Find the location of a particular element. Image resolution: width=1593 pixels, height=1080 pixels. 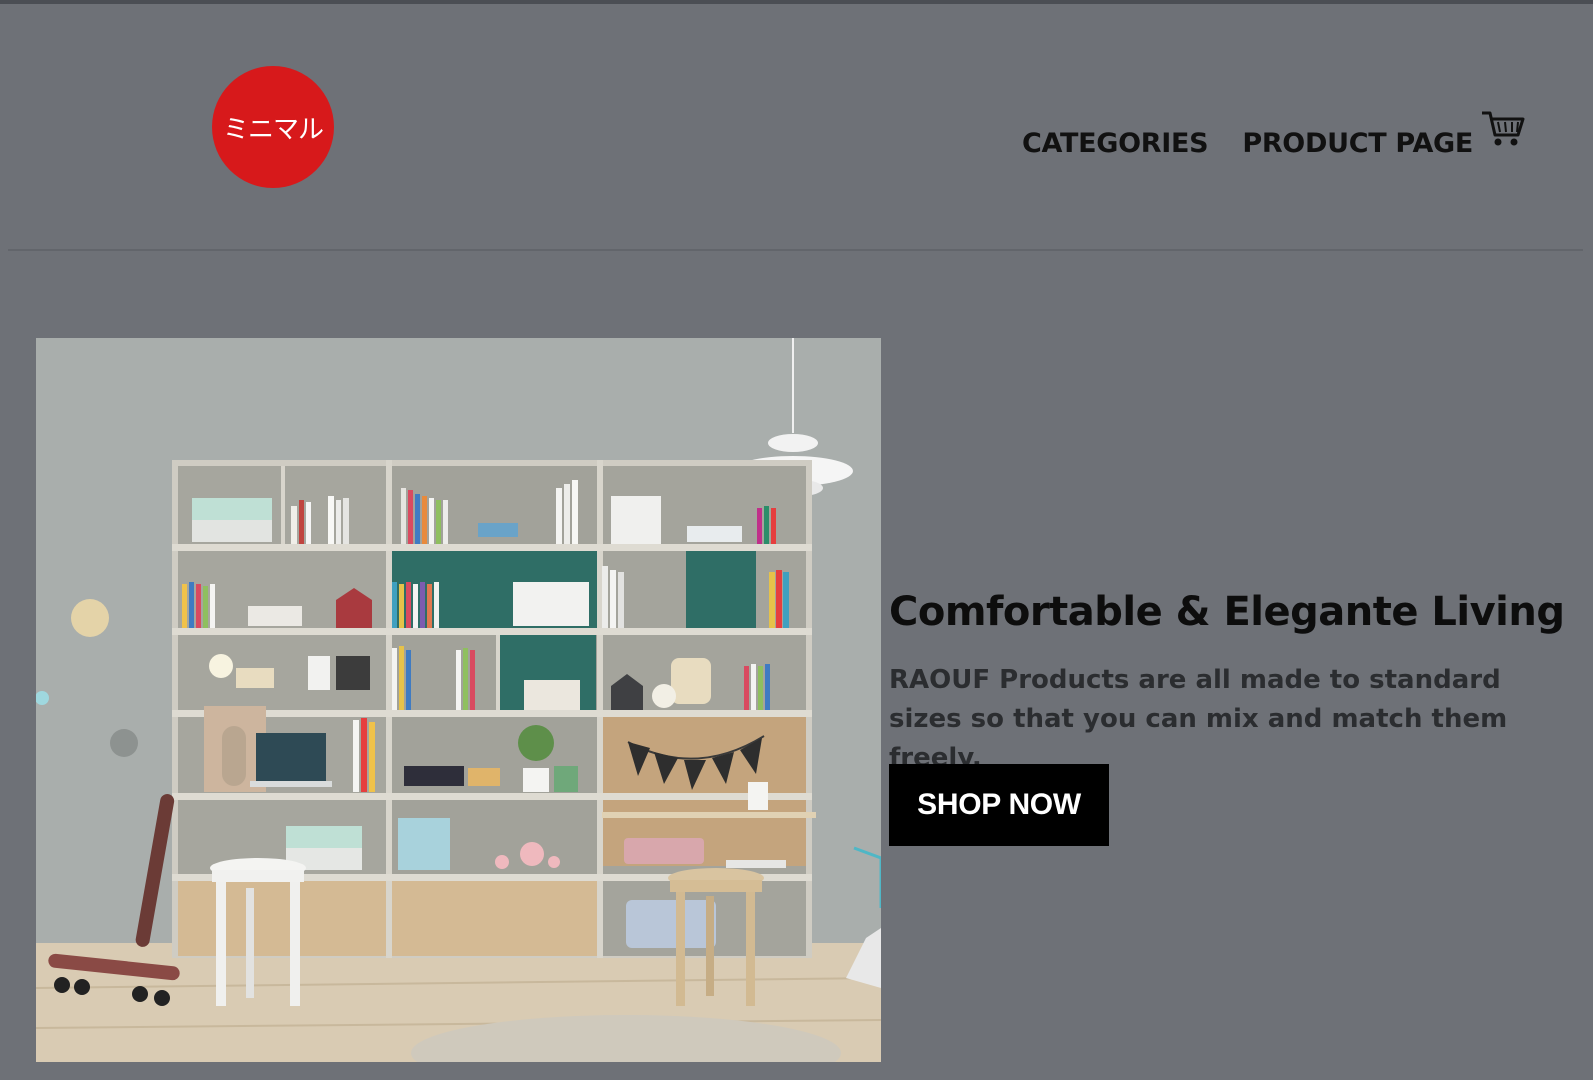

cart-icon-graphic is located at coordinates (1503, 128).